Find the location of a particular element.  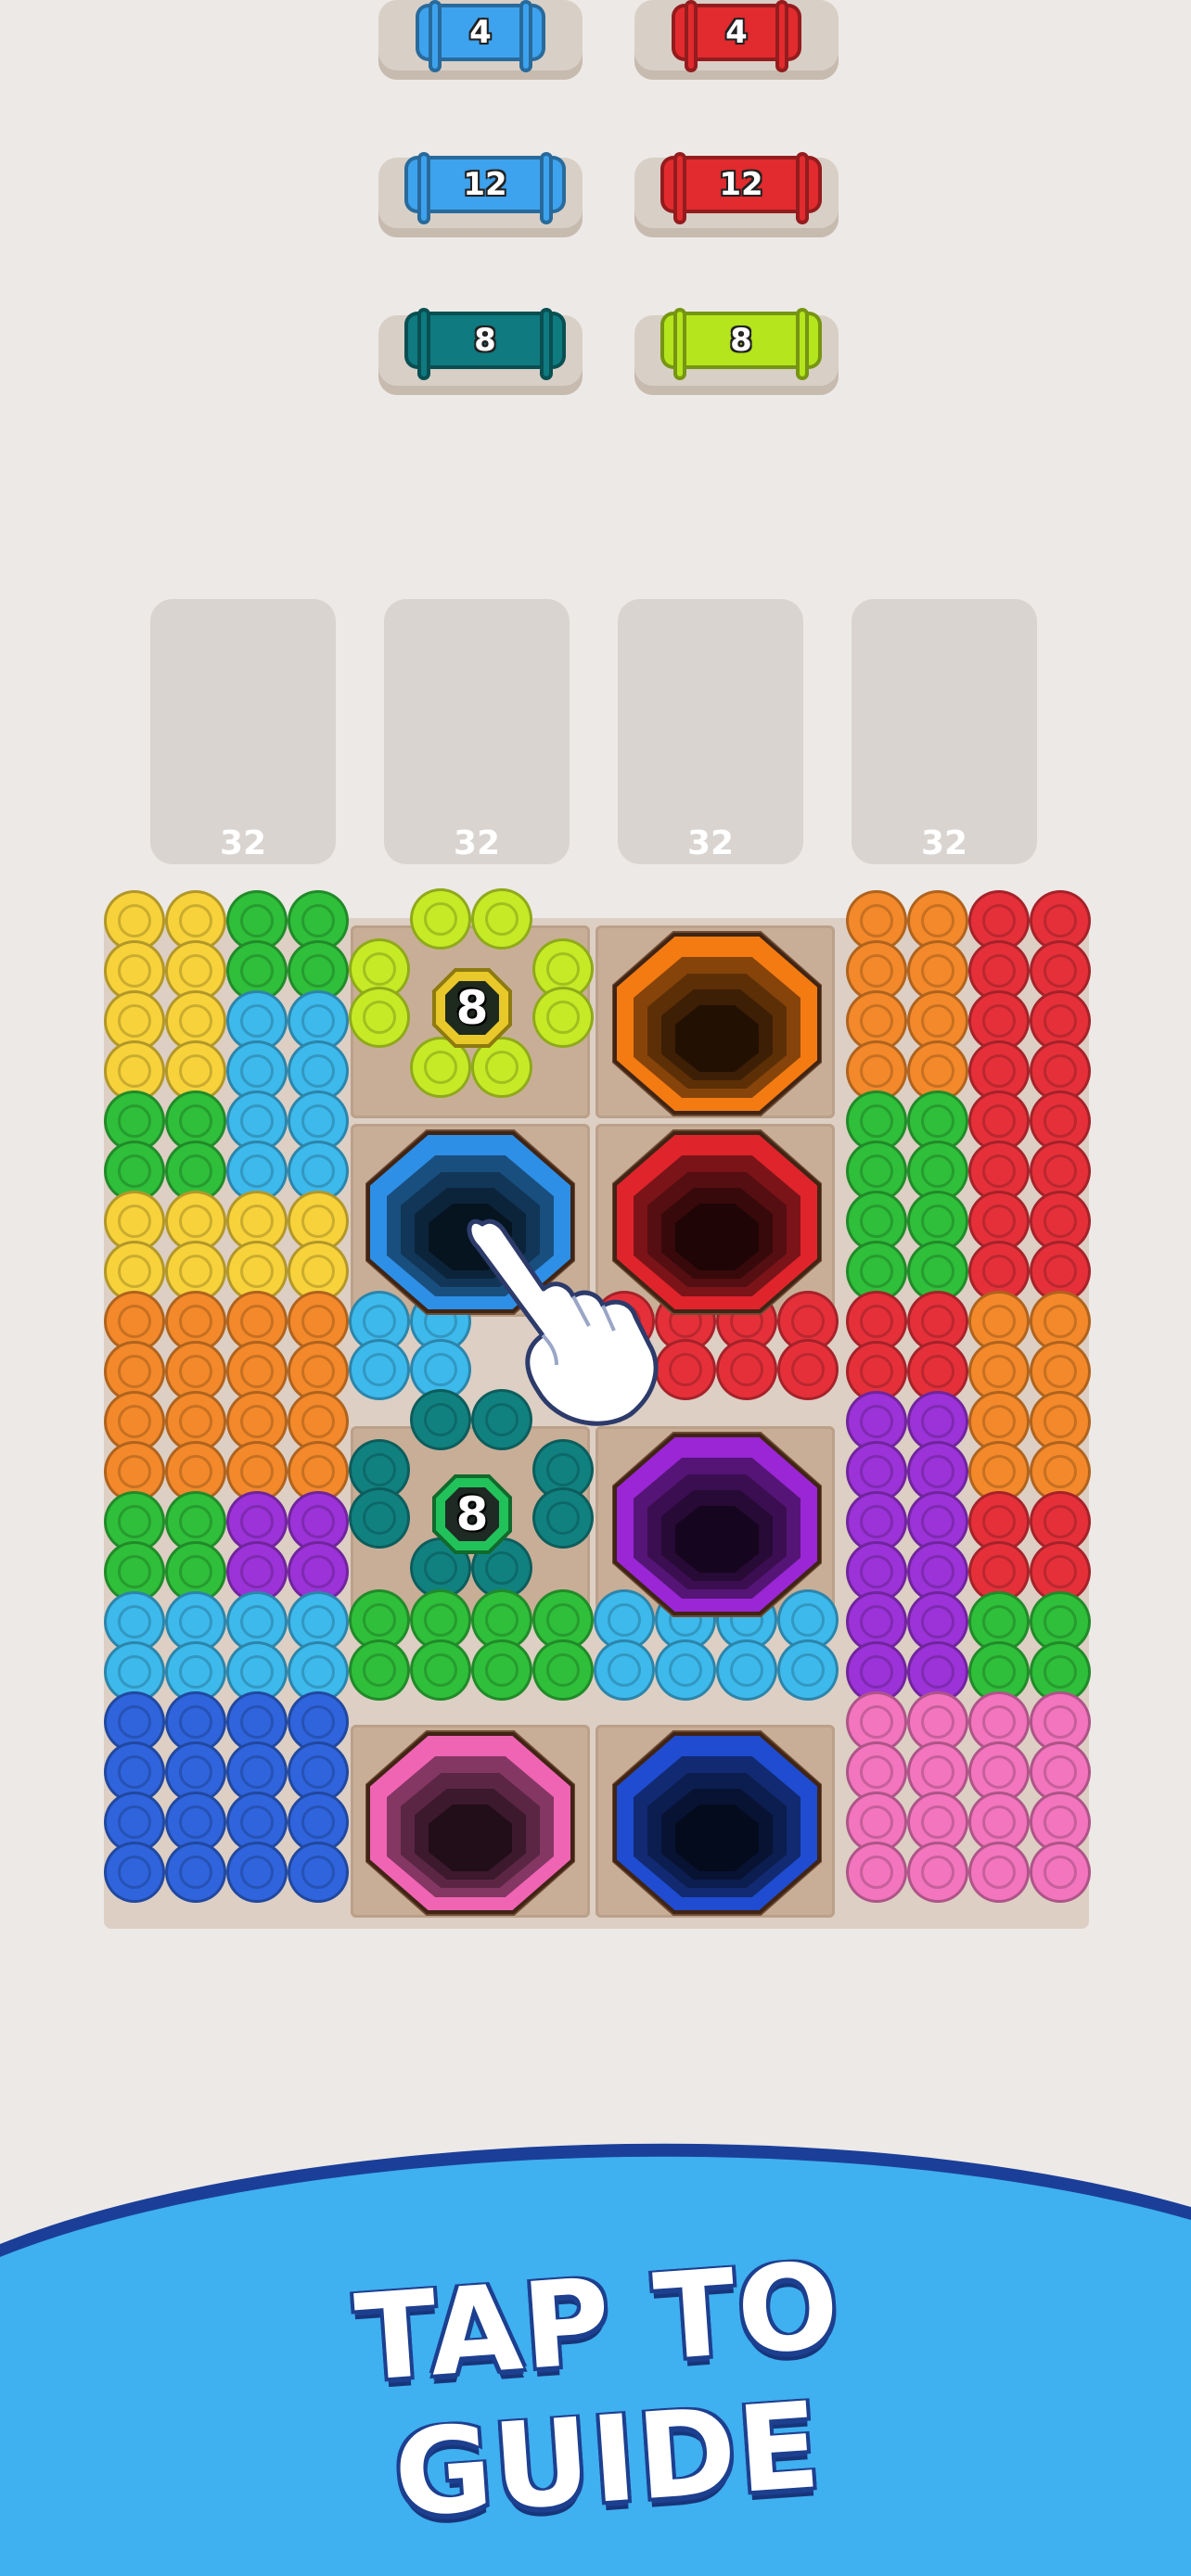

pink-hole is located at coordinates (470, 1821).